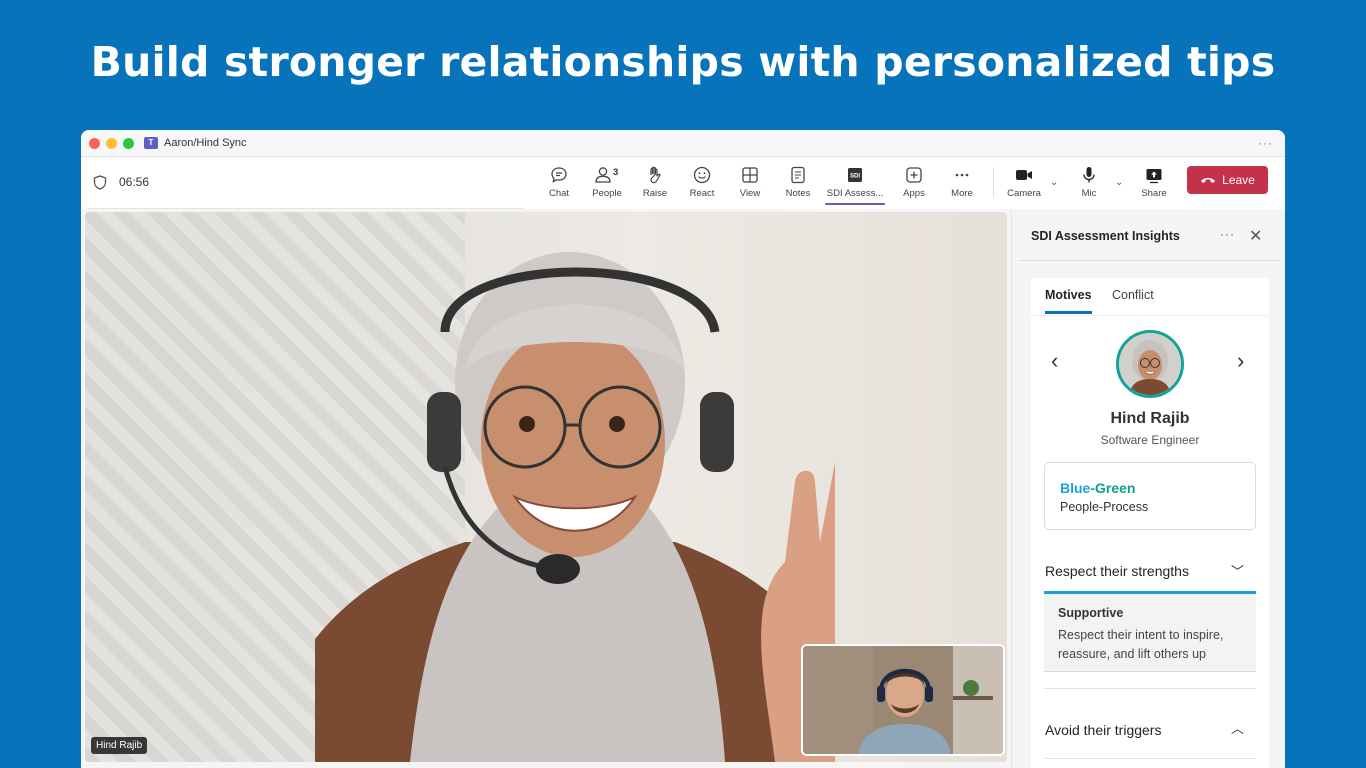 The height and width of the screenshot is (768, 1366). What do you see at coordinates (702, 175) in the screenshot?
I see `smile-icon` at bounding box center [702, 175].